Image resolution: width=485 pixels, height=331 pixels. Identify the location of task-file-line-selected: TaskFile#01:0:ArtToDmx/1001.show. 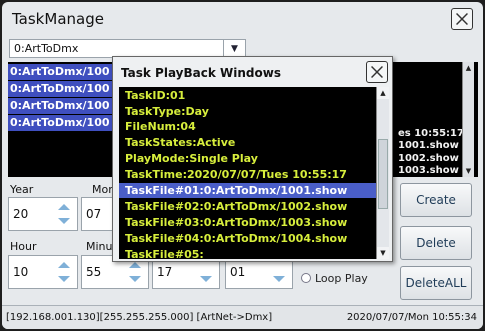
(247, 190).